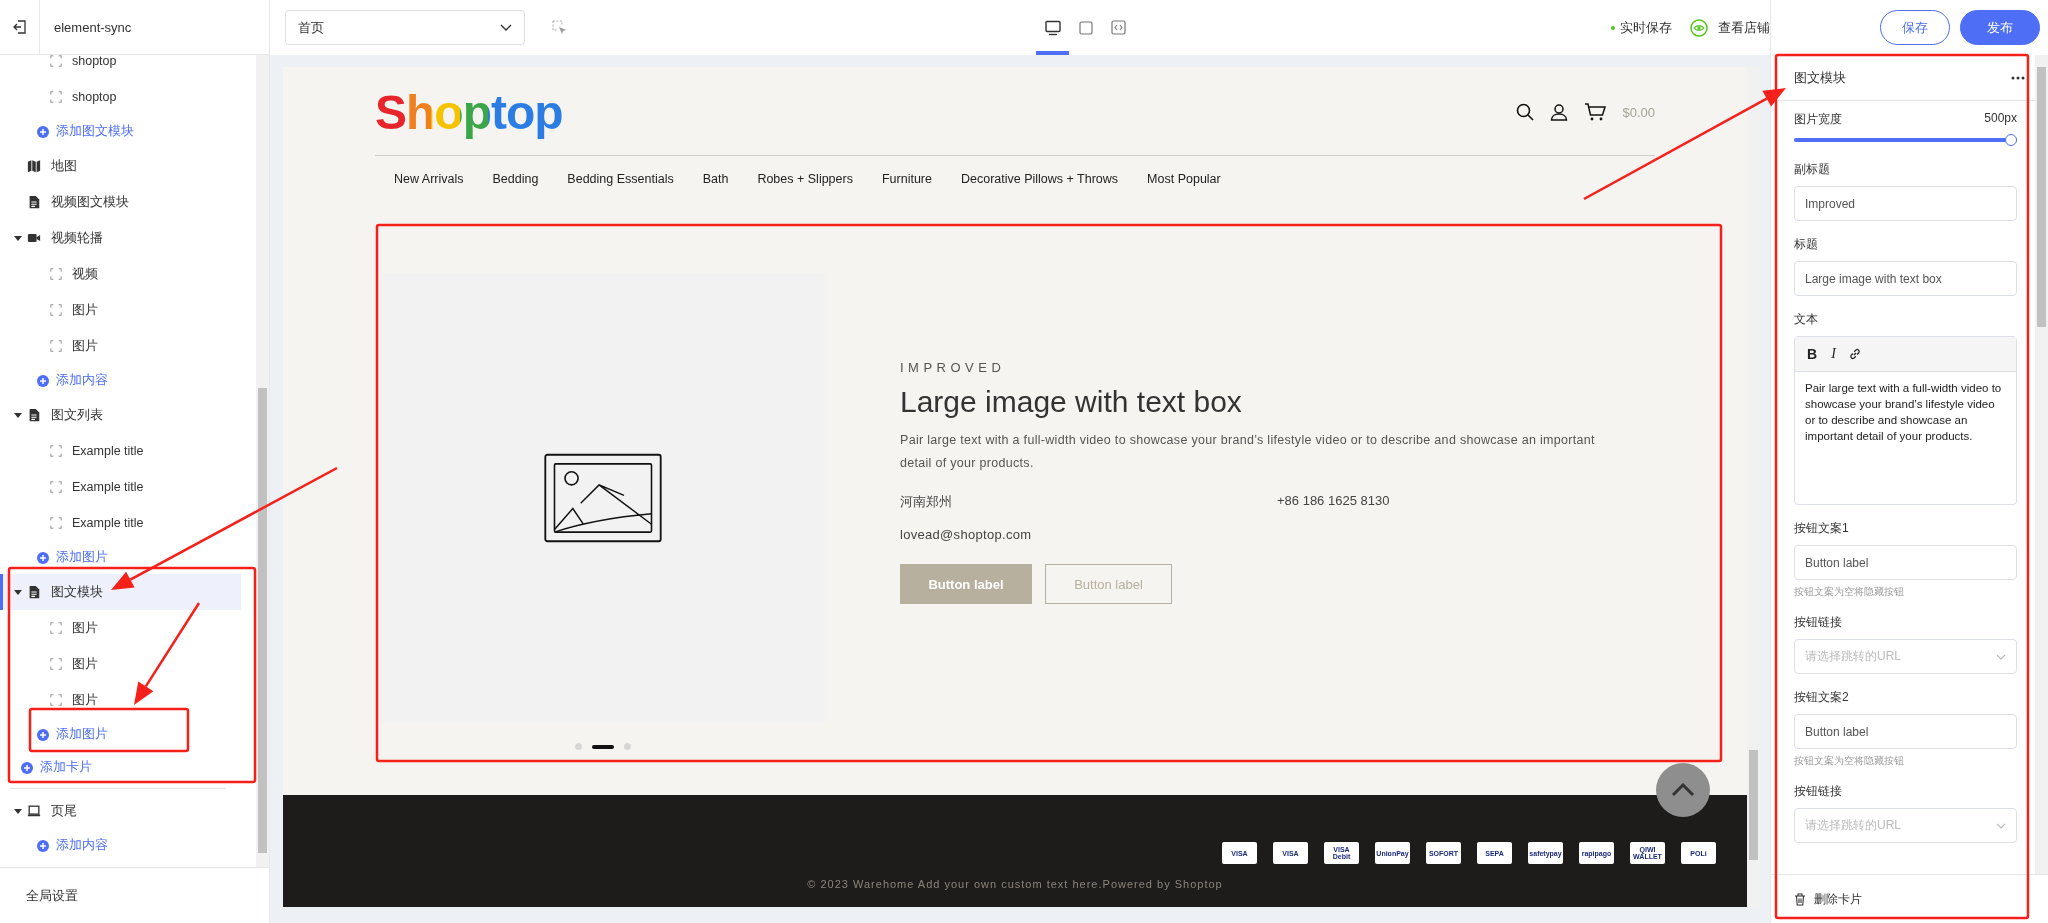 The image size is (2048, 923). What do you see at coordinates (1828, 899) in the screenshot?
I see `delete-card-button: 删除卡片` at bounding box center [1828, 899].